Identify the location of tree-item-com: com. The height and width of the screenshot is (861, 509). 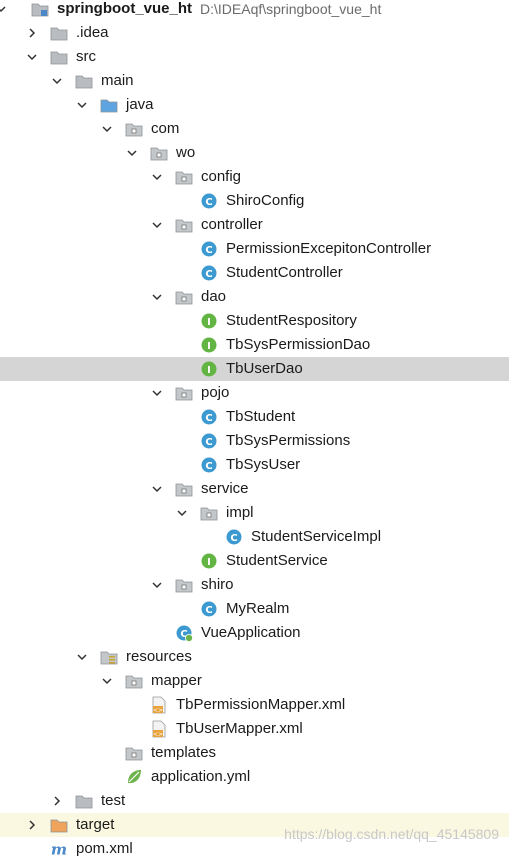
(254, 129).